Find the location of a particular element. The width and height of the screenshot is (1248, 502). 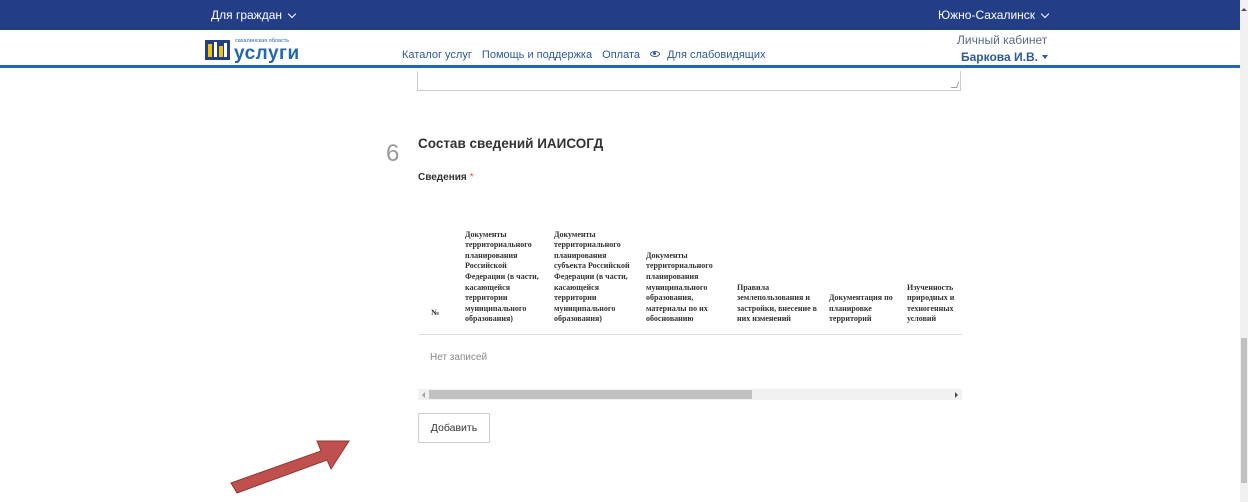

textarea-field is located at coordinates (689, 81).